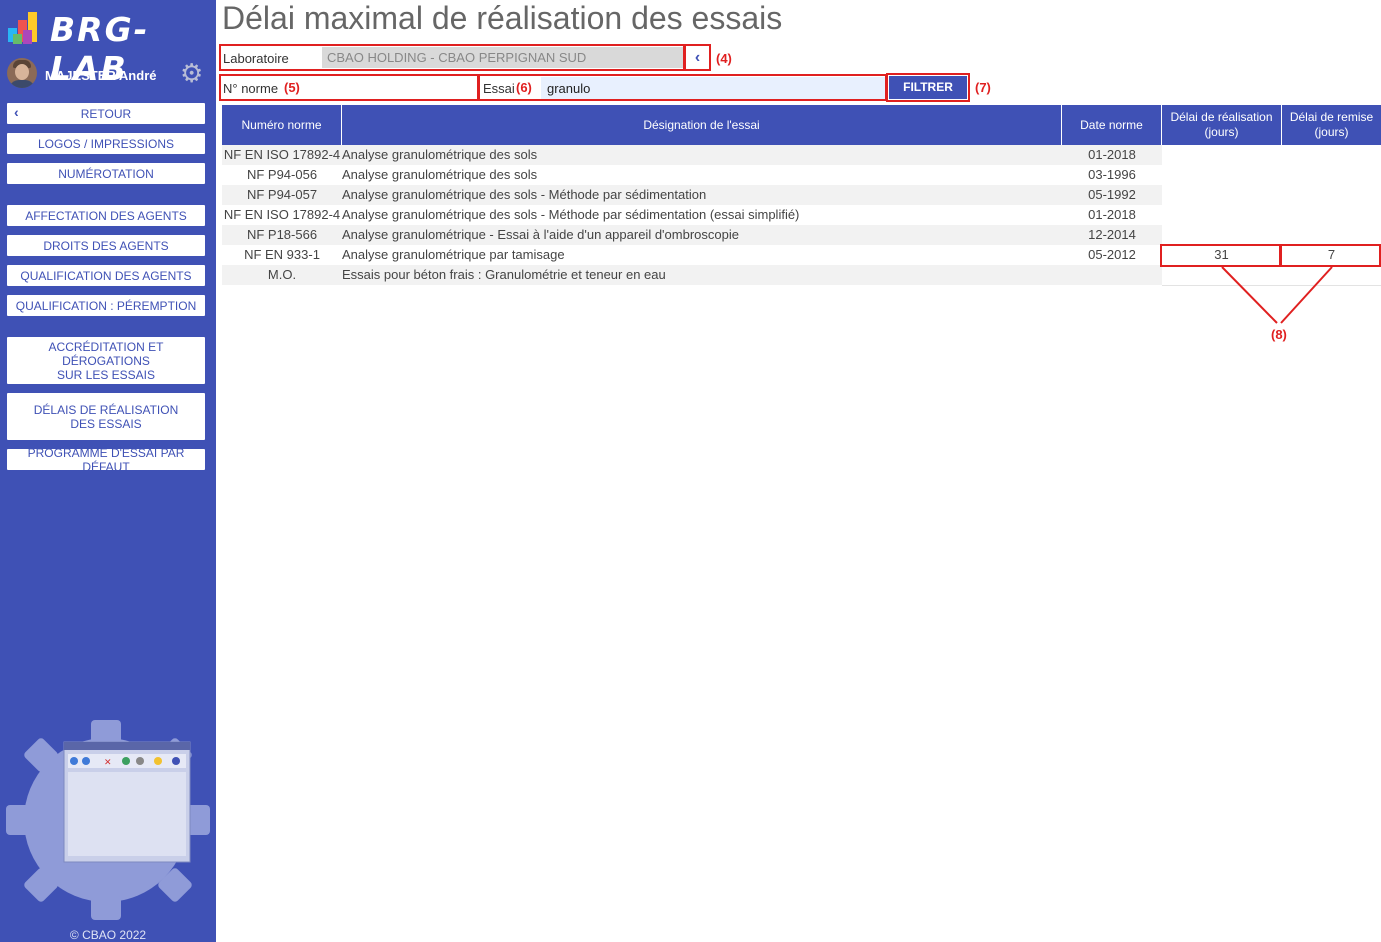 This screenshot has width=1381, height=942. Describe the element at coordinates (108, 47) in the screenshot. I see `app-logo: BRG-LAB` at that location.